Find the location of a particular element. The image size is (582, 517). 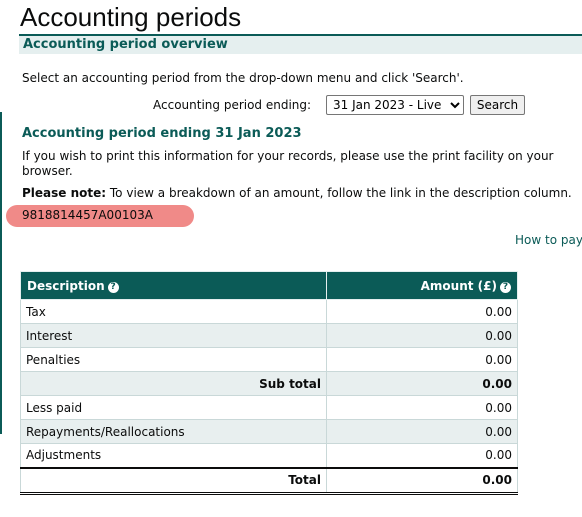

row-description: Interest is located at coordinates (173, 335).